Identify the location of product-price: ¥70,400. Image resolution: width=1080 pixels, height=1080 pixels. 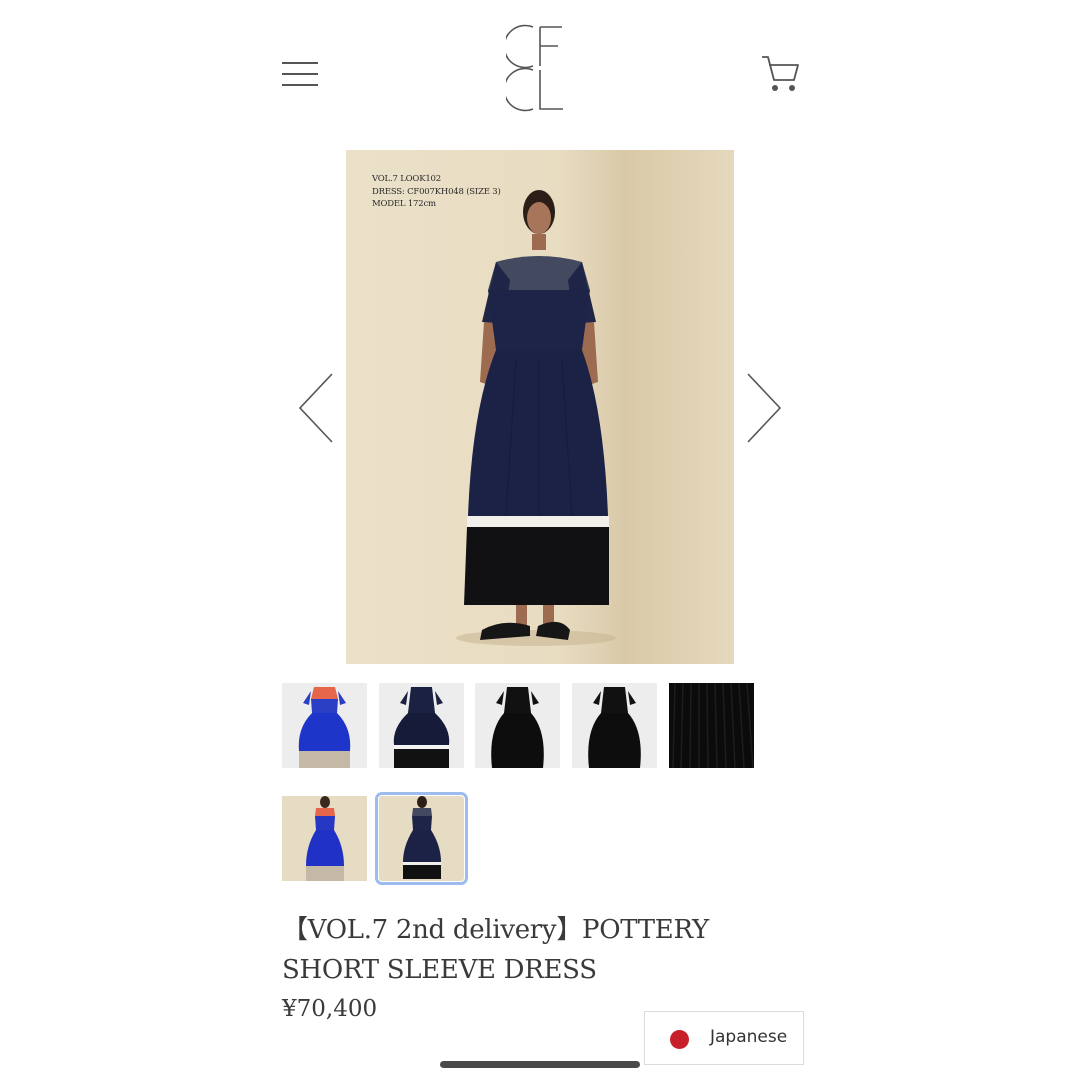
(330, 1009).